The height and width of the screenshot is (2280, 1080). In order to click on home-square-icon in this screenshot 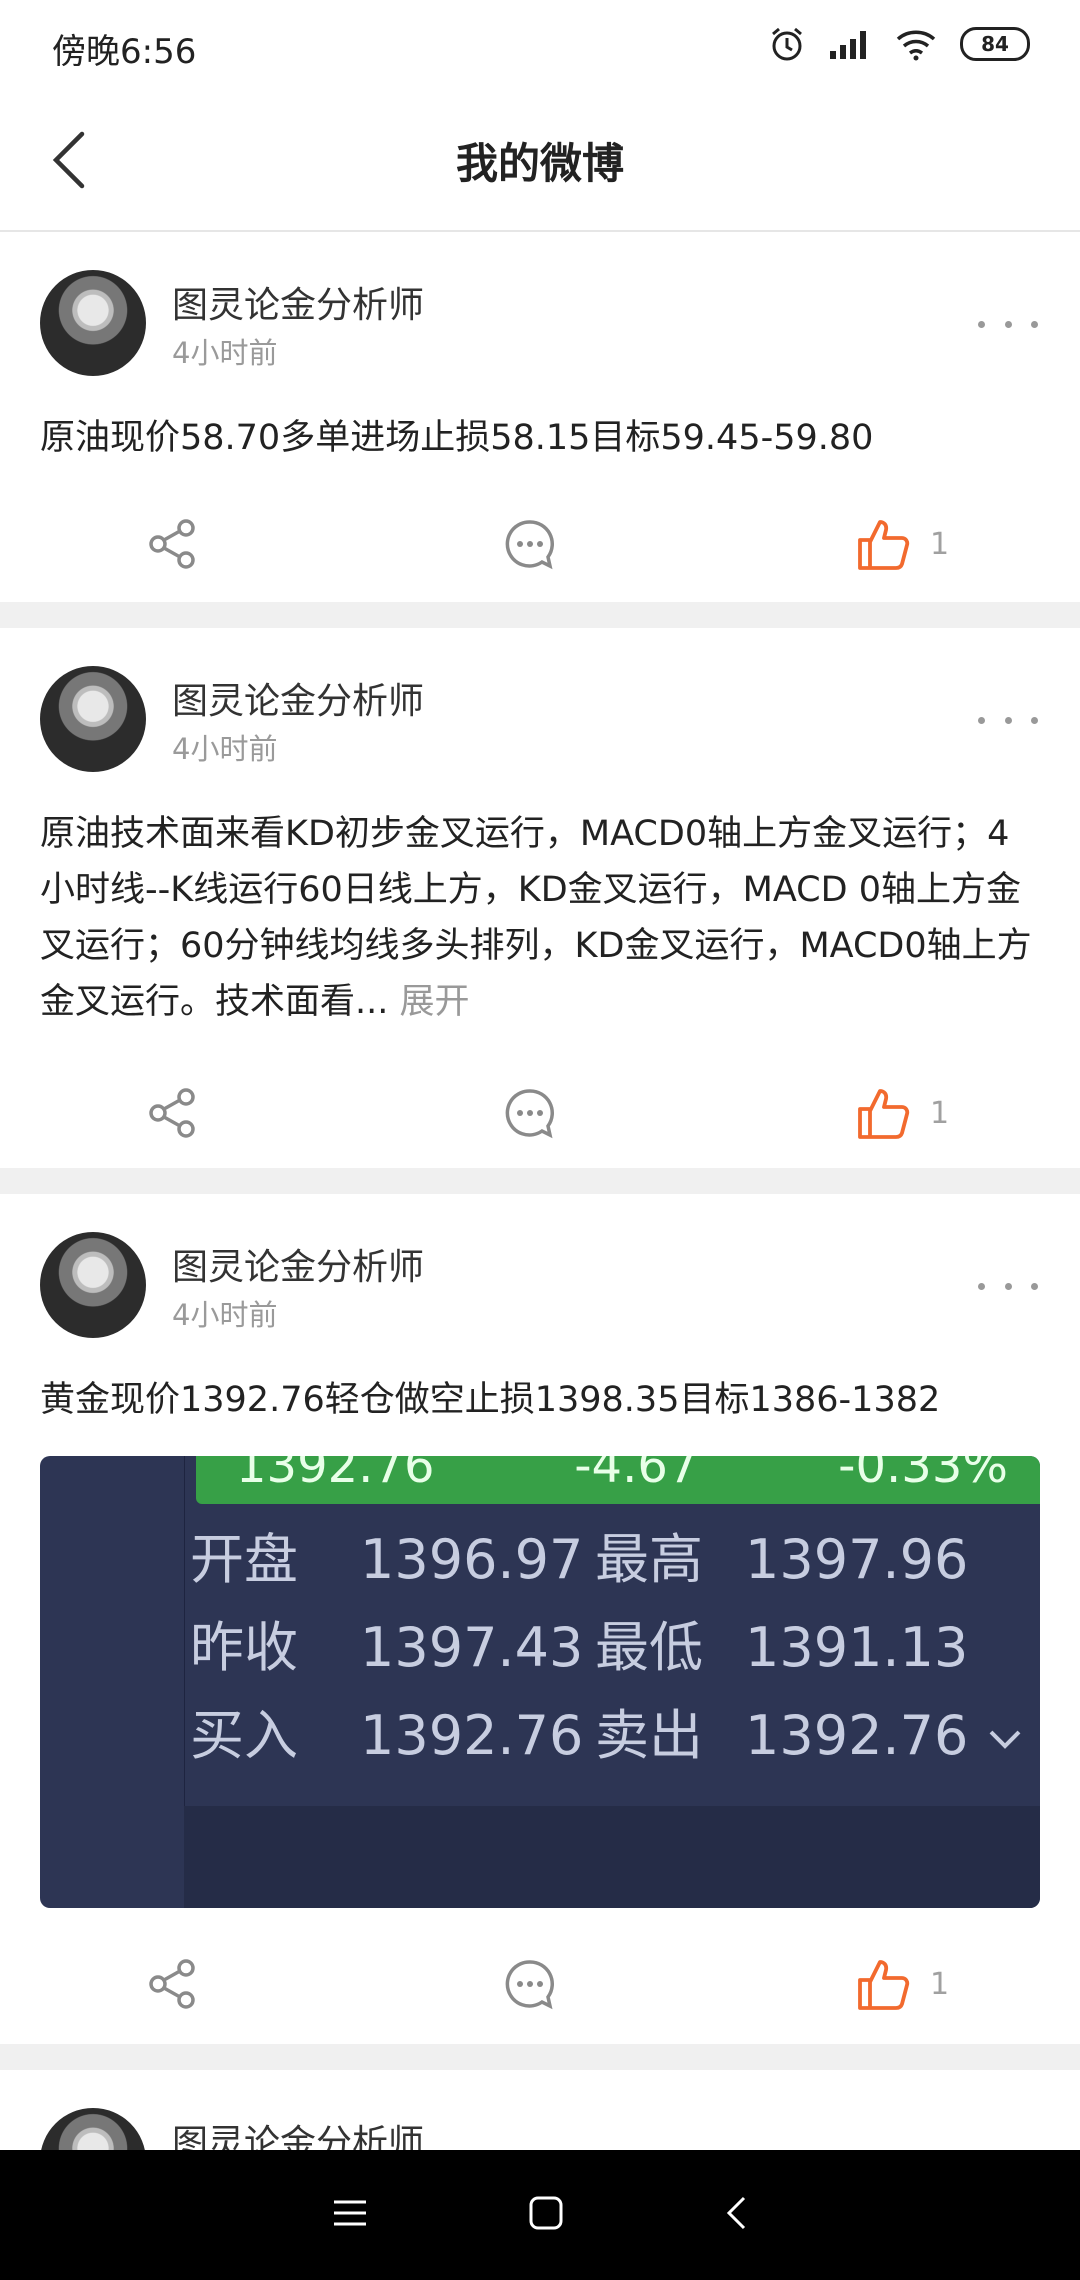, I will do `click(546, 2213)`.